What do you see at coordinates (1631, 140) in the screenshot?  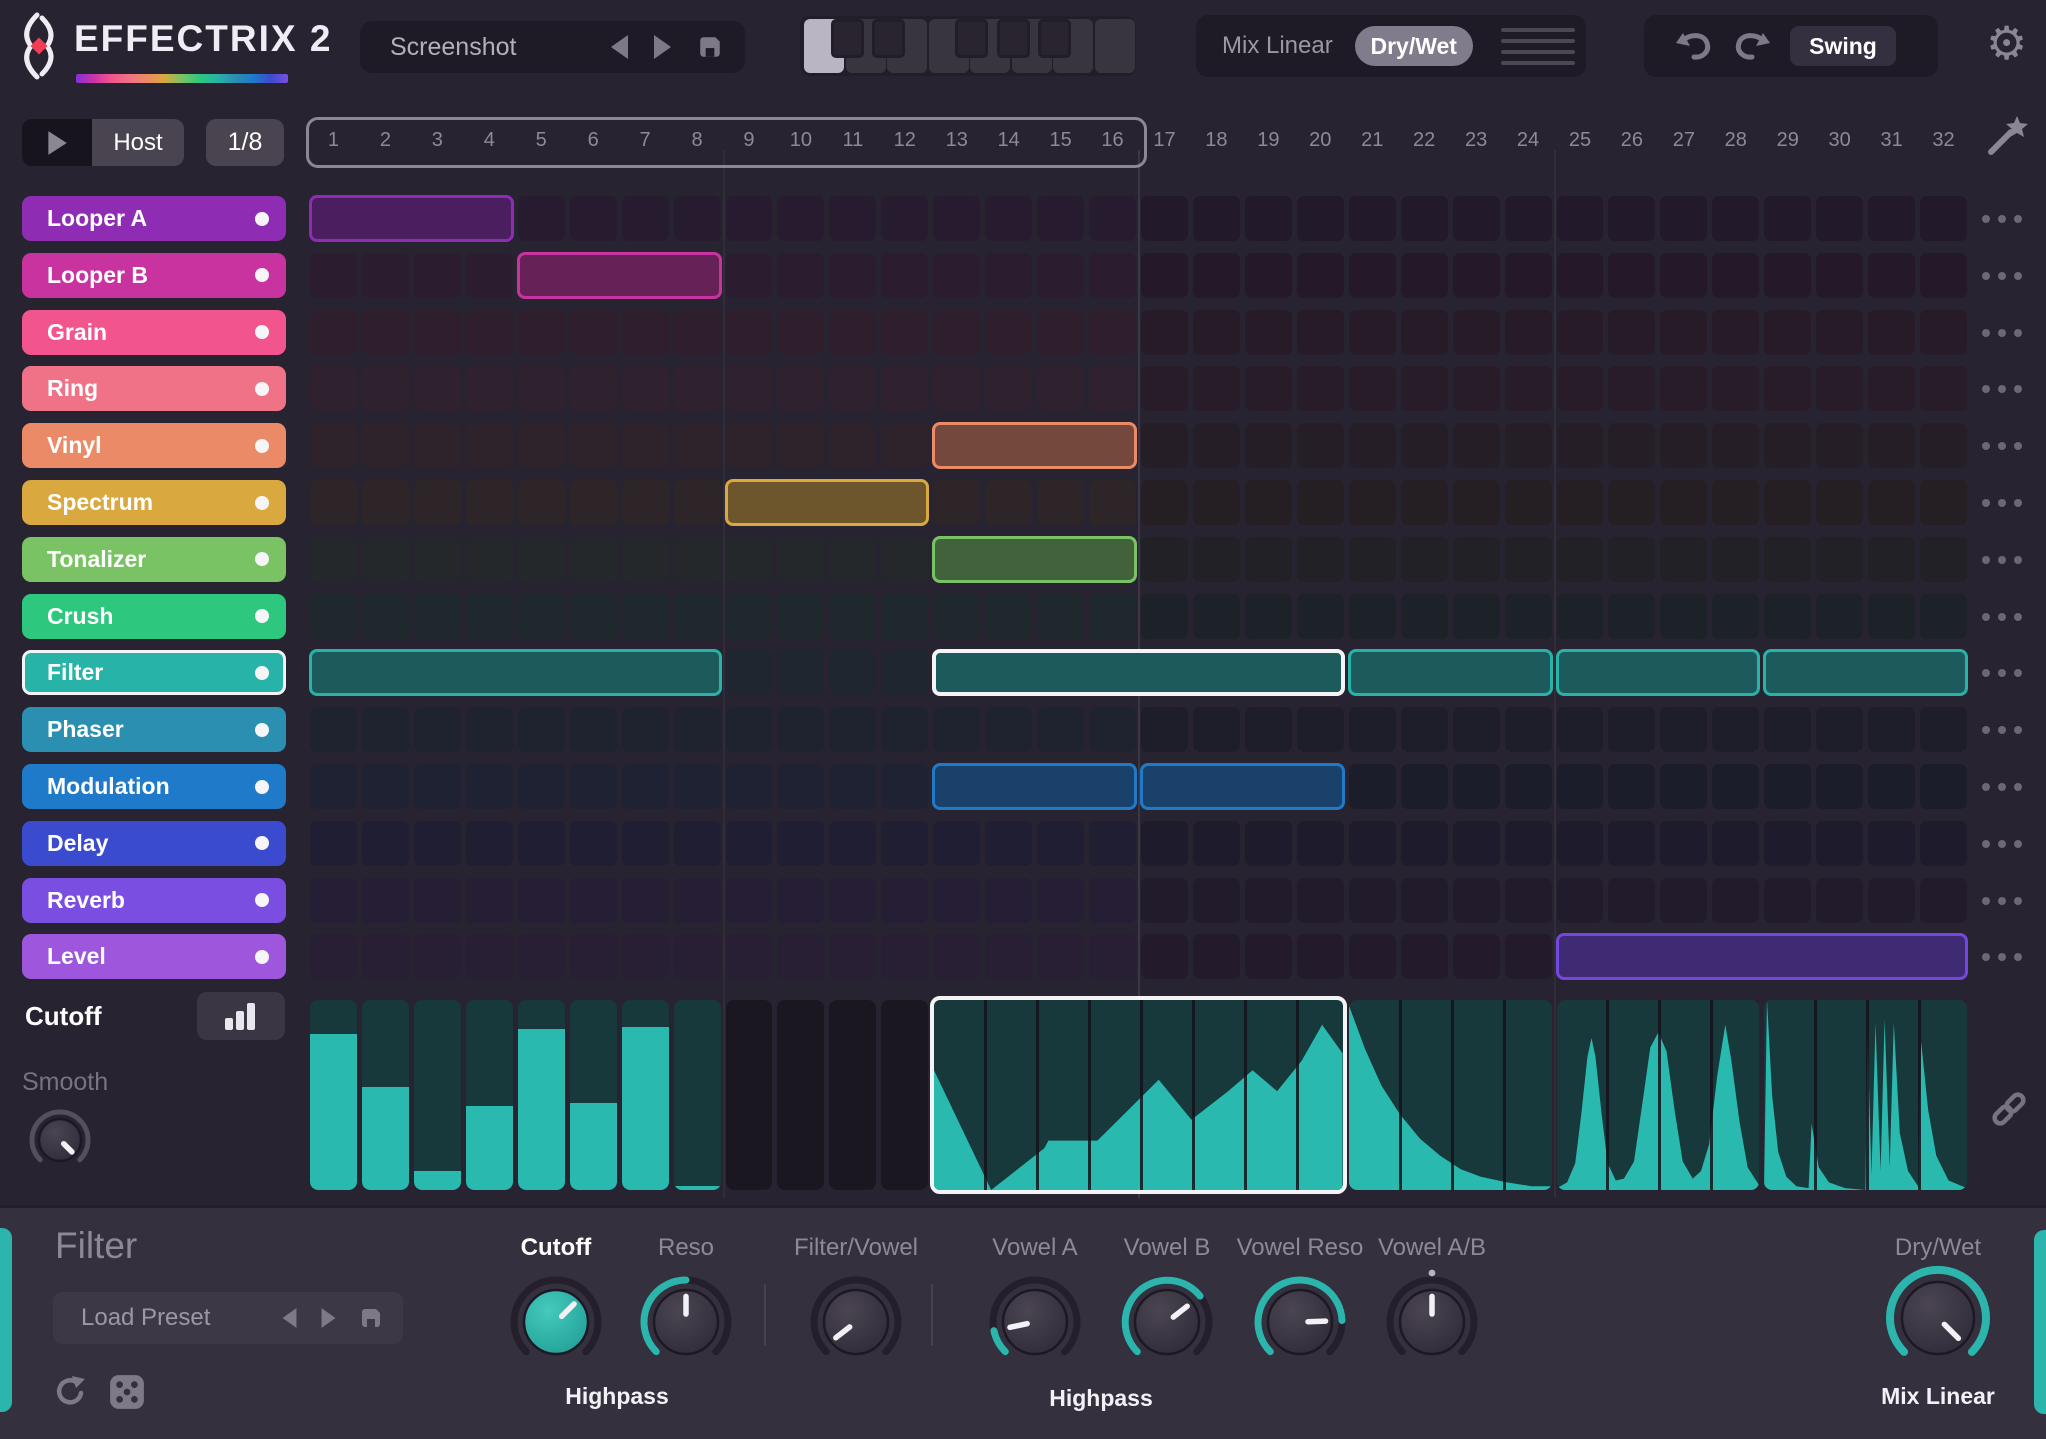 I see `step-number: 26` at bounding box center [1631, 140].